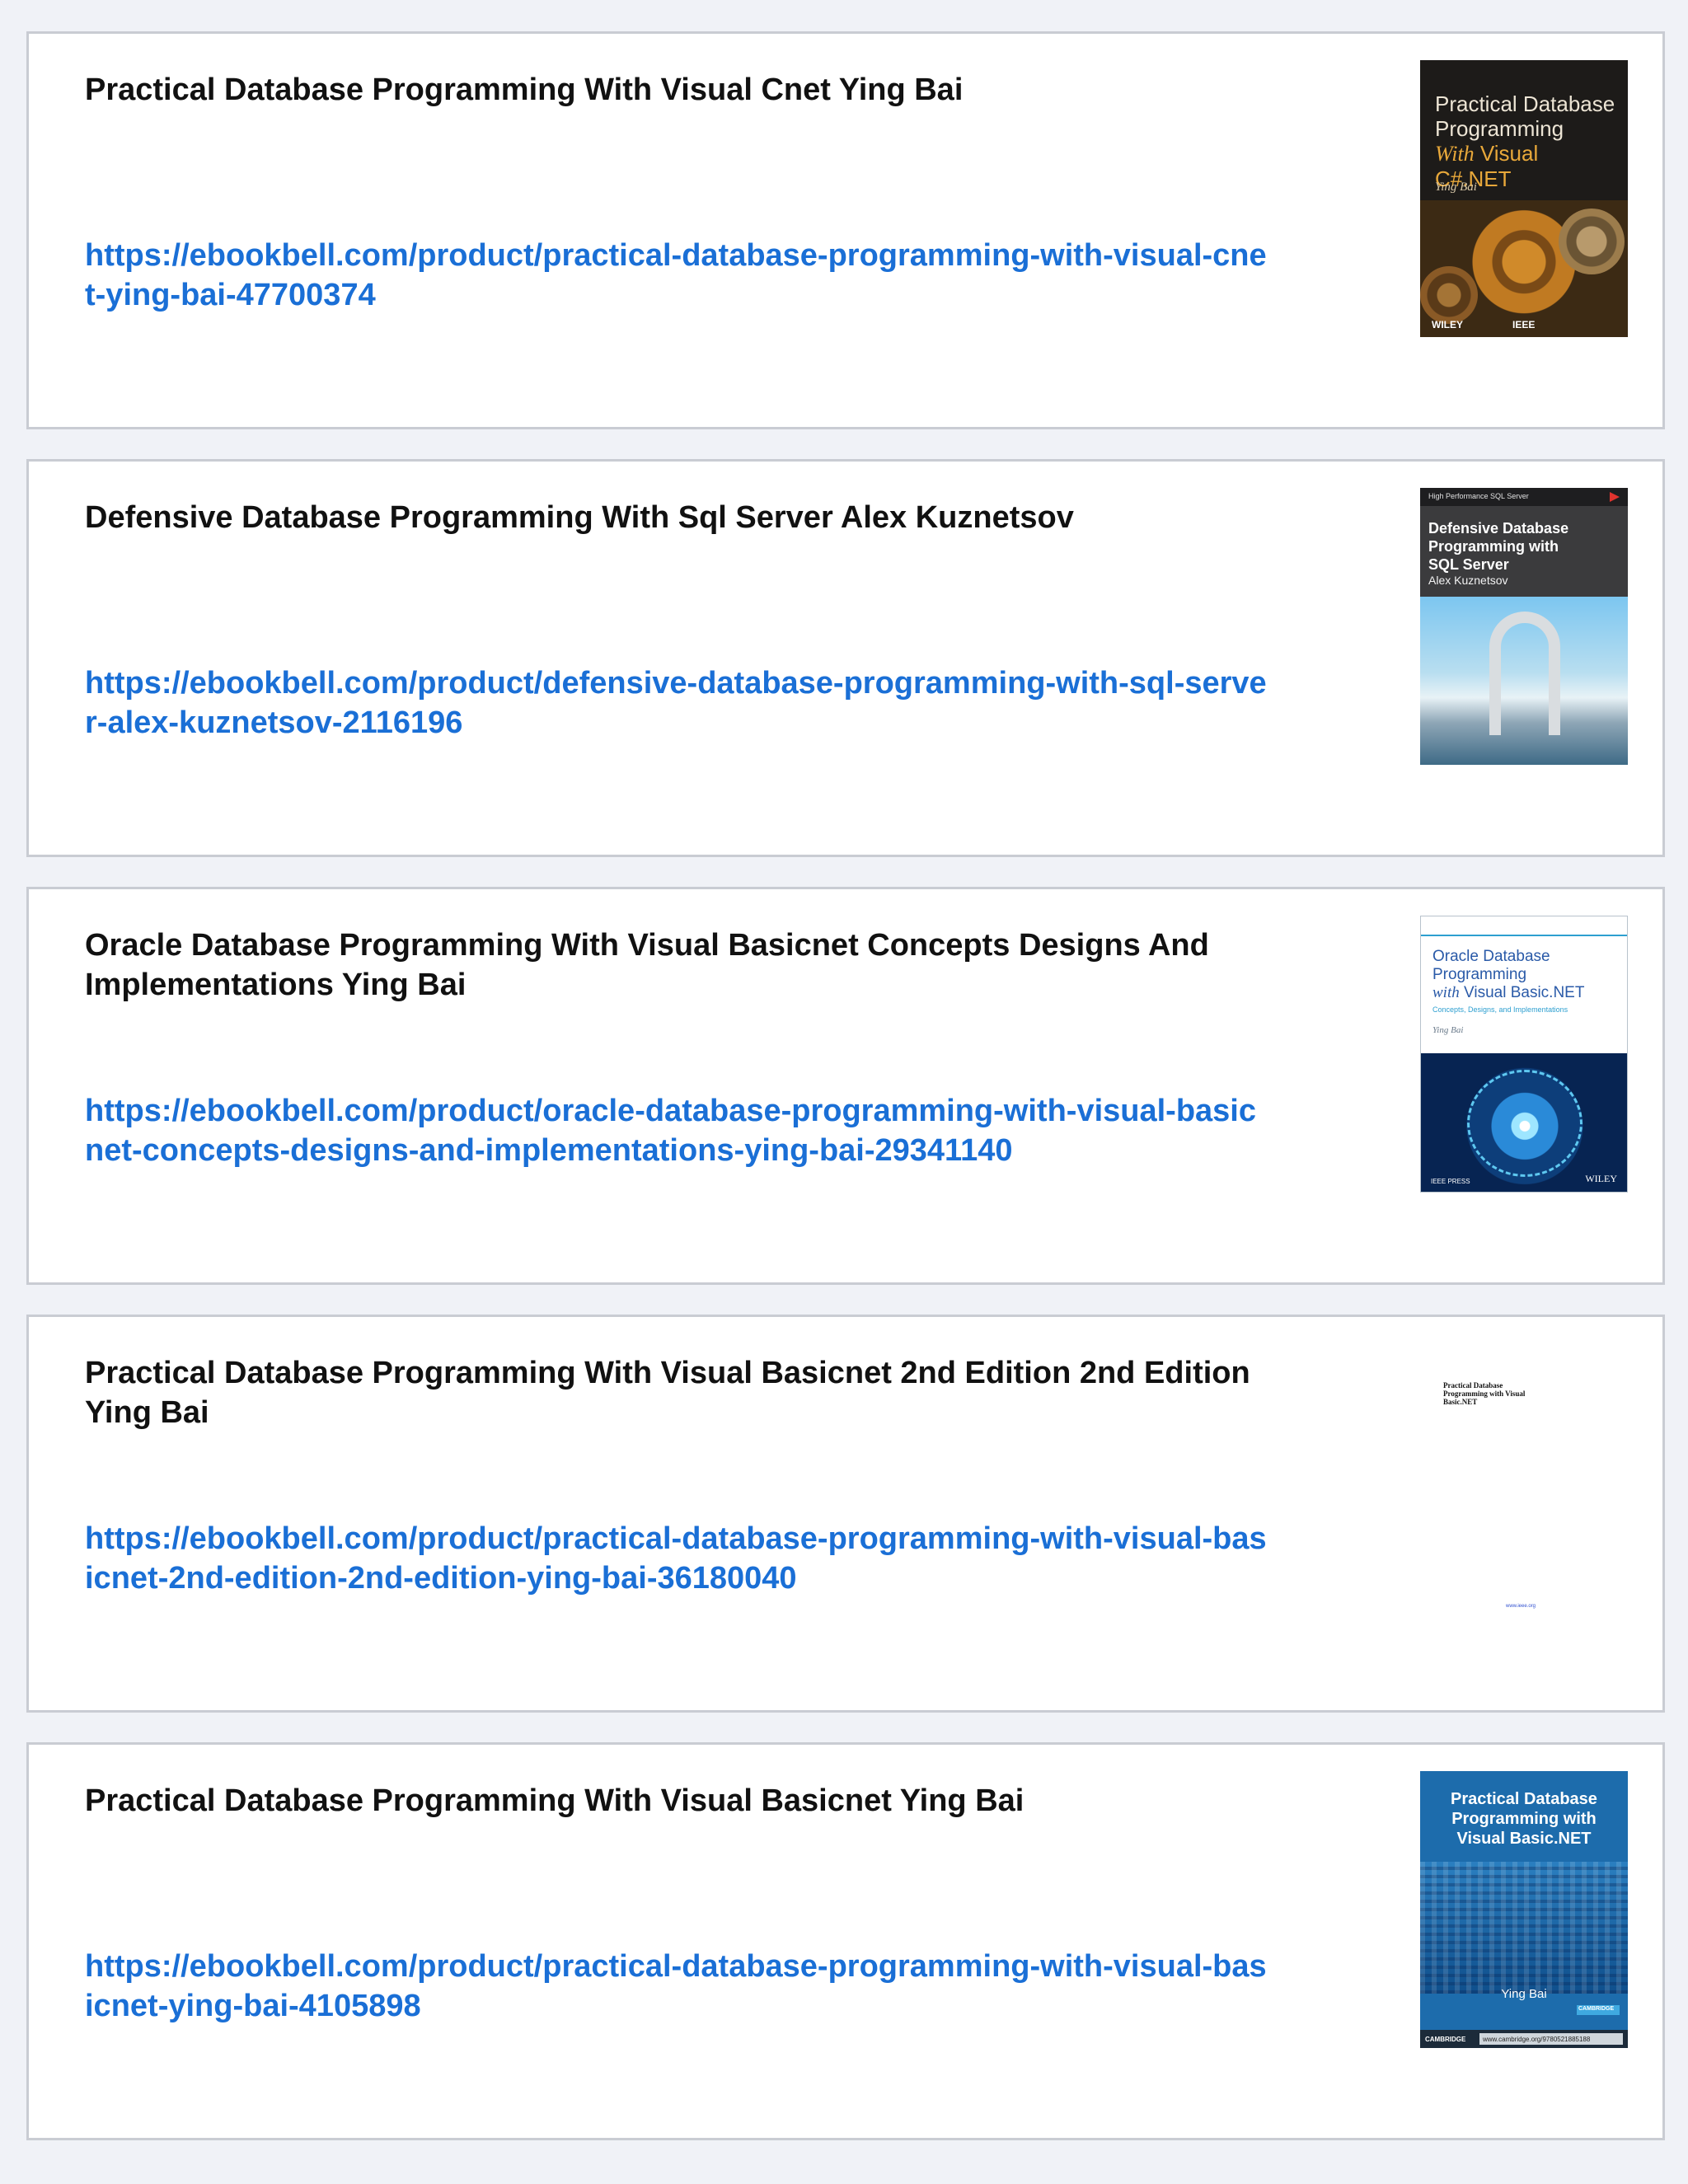 The height and width of the screenshot is (2184, 1688). I want to click on cover-series: High Performance SQL Server, so click(1478, 496).